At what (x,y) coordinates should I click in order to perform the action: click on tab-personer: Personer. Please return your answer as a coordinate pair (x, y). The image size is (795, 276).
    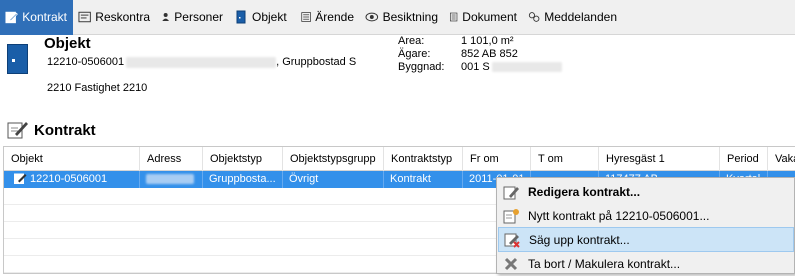
    Looking at the image, I should click on (192, 17).